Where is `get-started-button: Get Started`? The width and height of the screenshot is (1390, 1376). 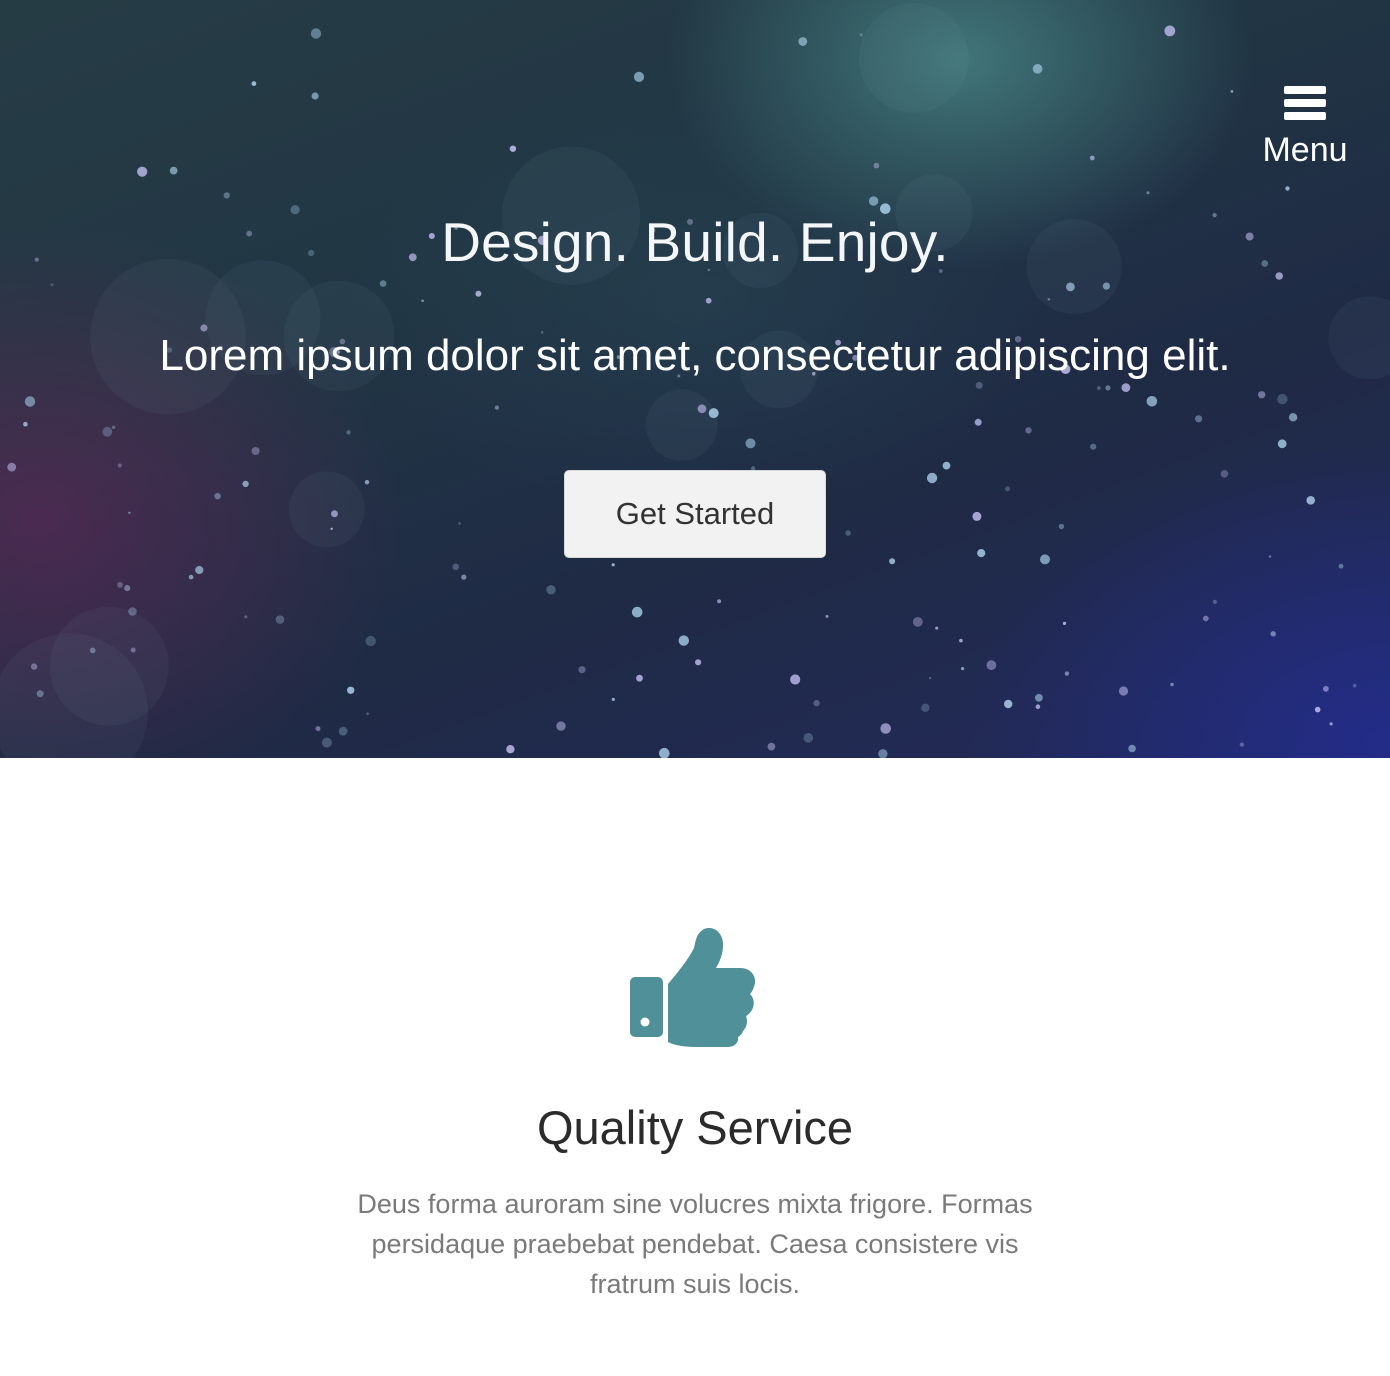
get-started-button: Get Started is located at coordinates (695, 514).